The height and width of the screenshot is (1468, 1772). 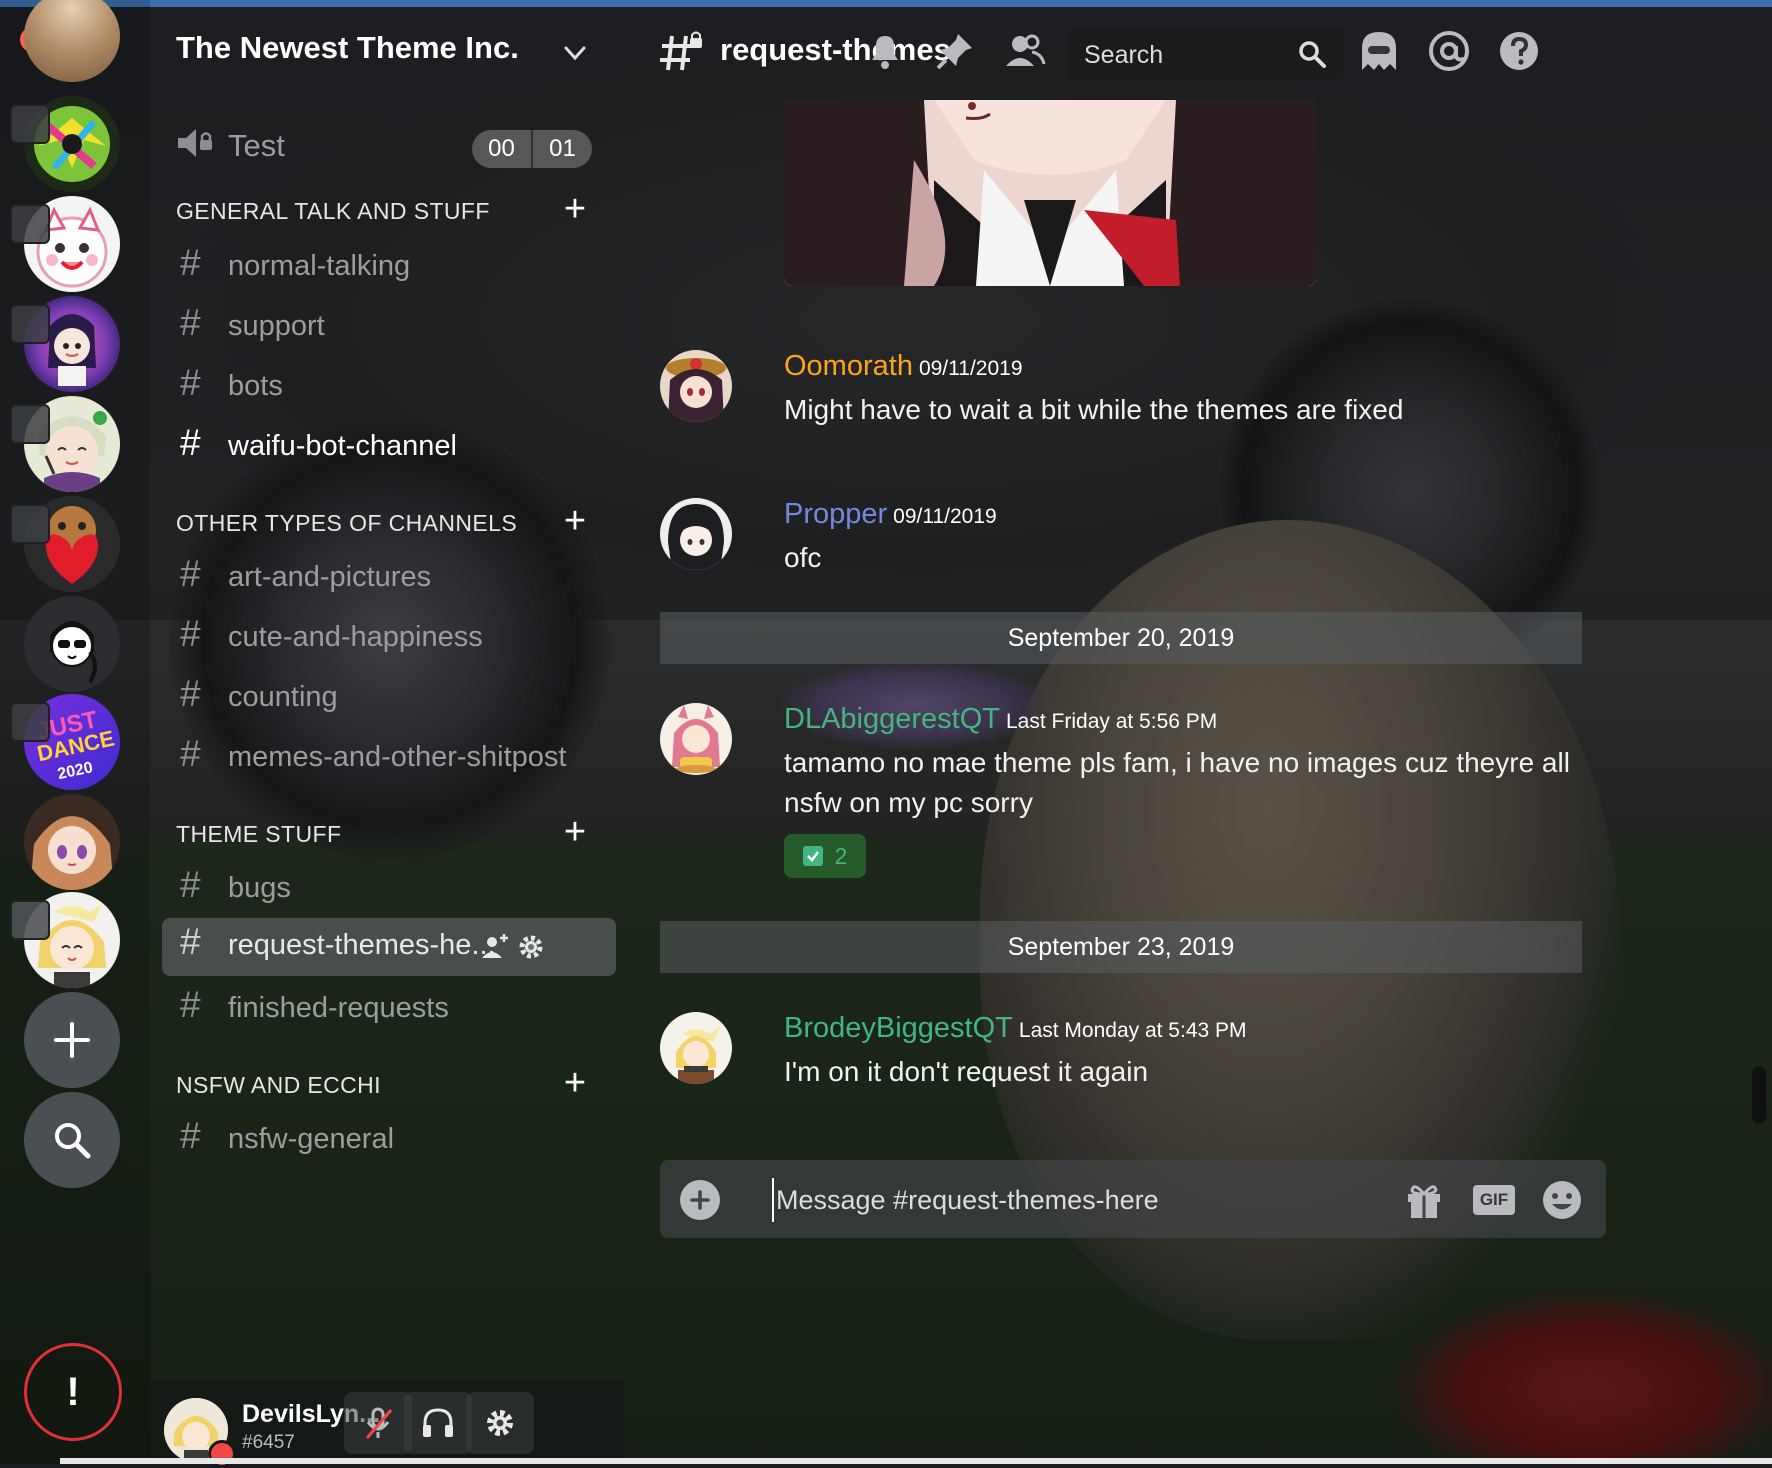 I want to click on guild-header: The Newest Theme Inc., so click(x=387, y=50).